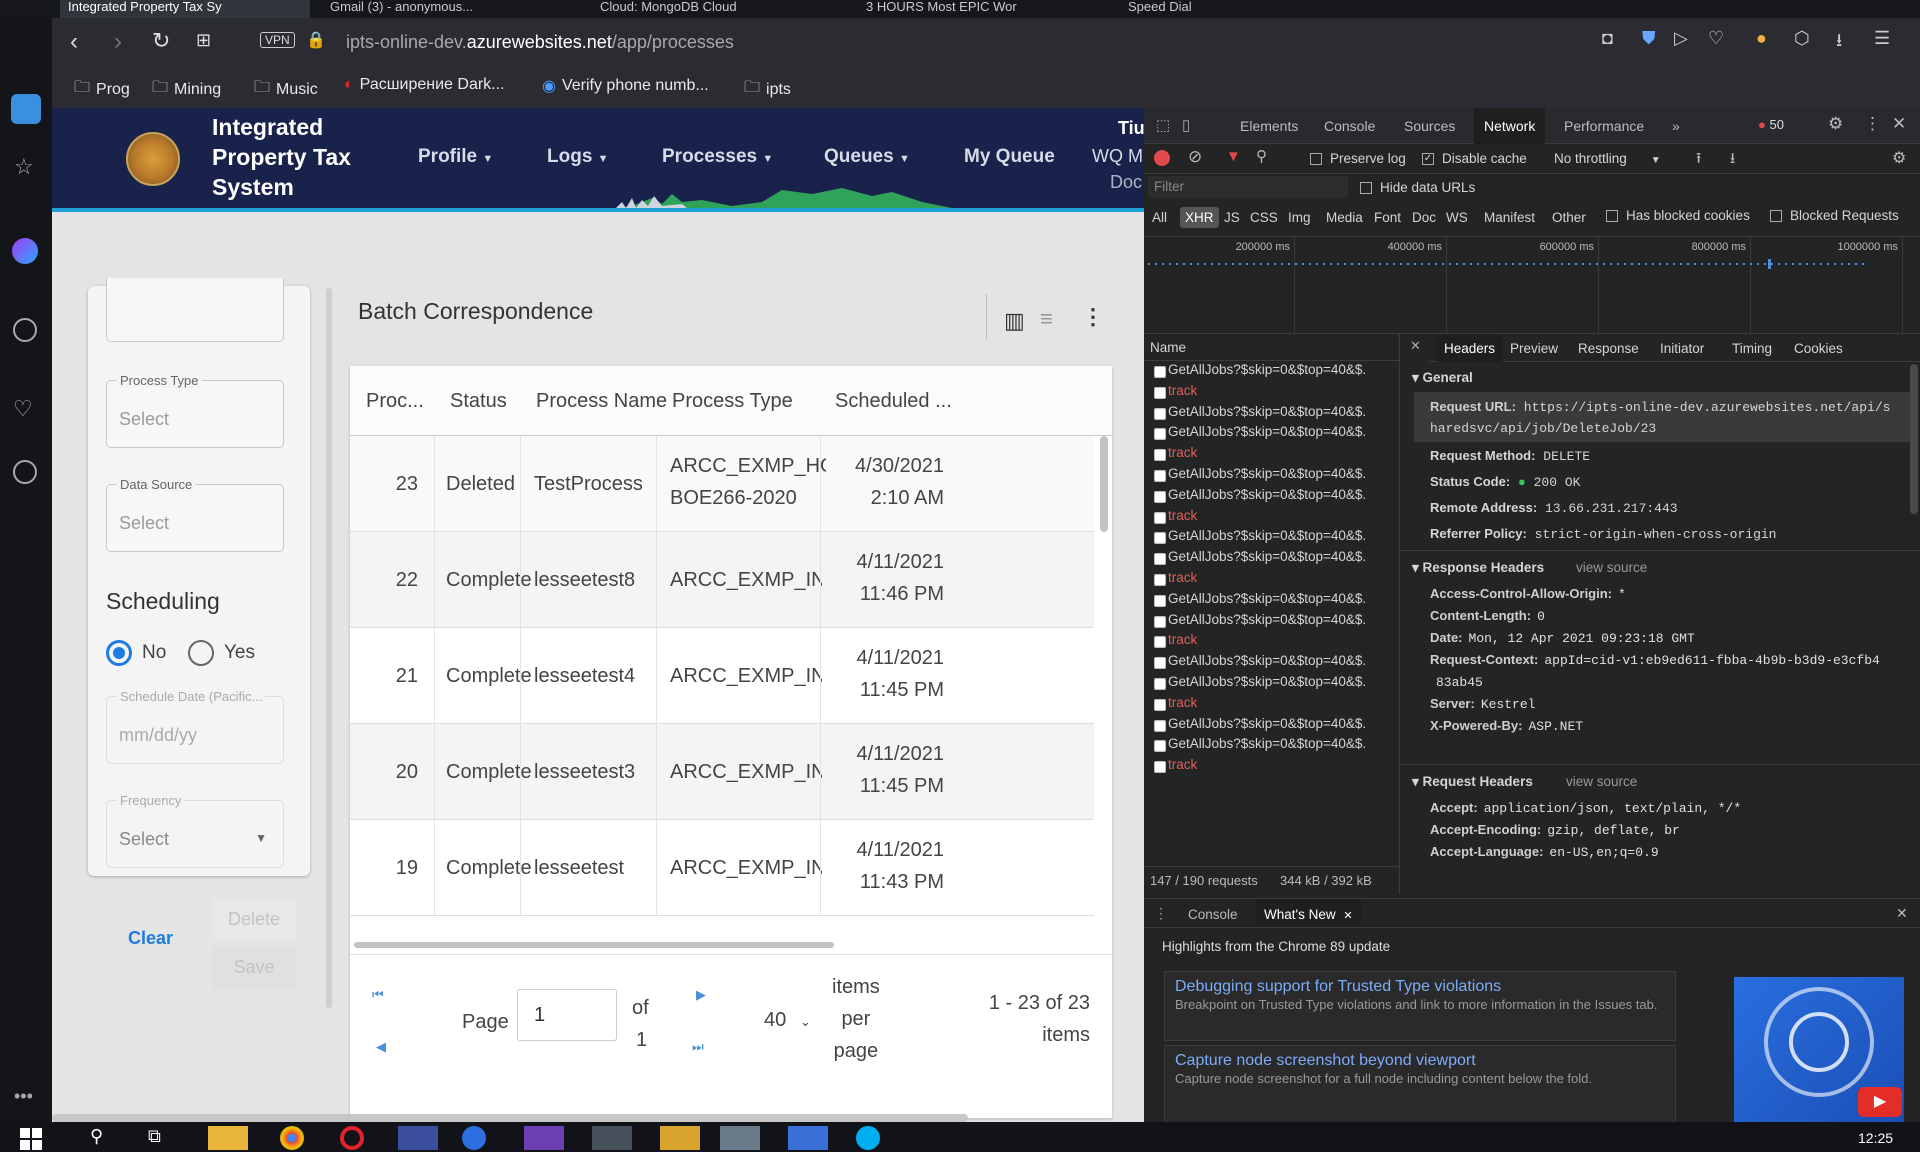 The width and height of the screenshot is (1920, 1152). I want to click on type-font: Font, so click(1387, 217).